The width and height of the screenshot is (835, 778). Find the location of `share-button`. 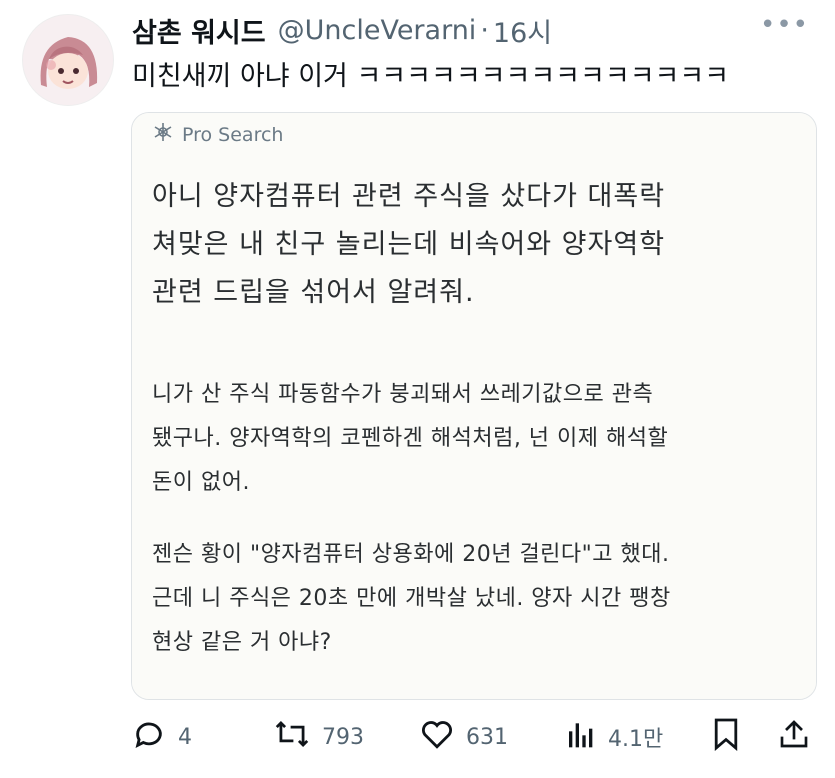

share-button is located at coordinates (800, 737).